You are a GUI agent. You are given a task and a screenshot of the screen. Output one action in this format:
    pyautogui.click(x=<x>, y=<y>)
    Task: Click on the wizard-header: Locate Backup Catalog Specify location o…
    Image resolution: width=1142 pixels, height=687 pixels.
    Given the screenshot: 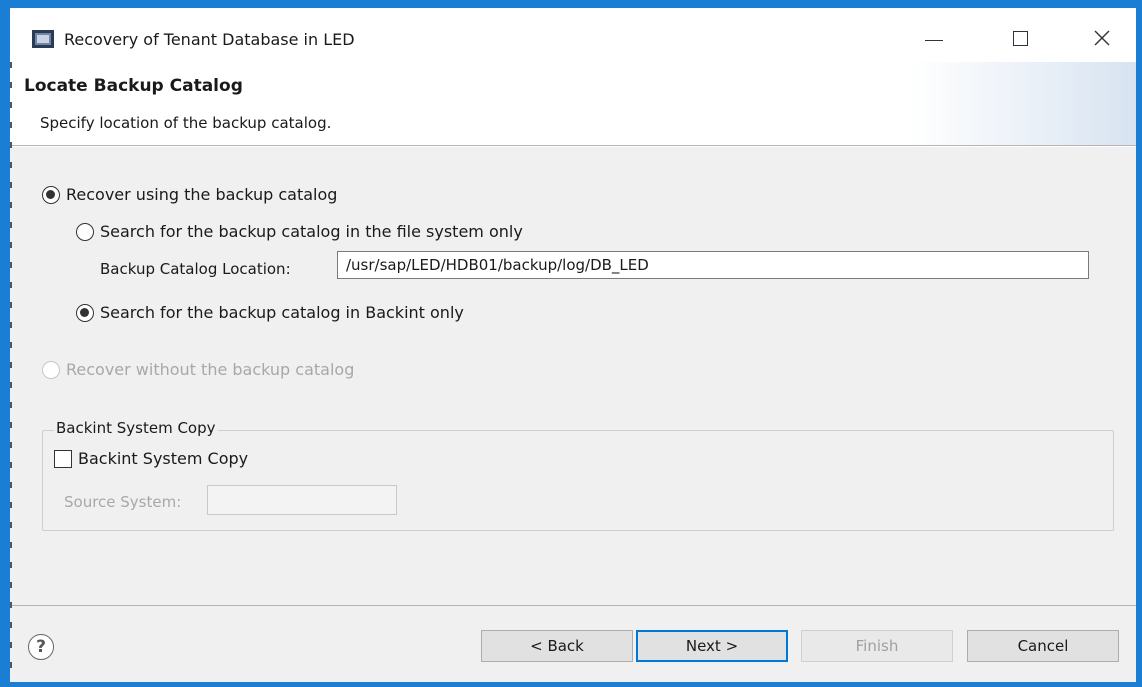 What is the action you would take?
    pyautogui.click(x=573, y=104)
    